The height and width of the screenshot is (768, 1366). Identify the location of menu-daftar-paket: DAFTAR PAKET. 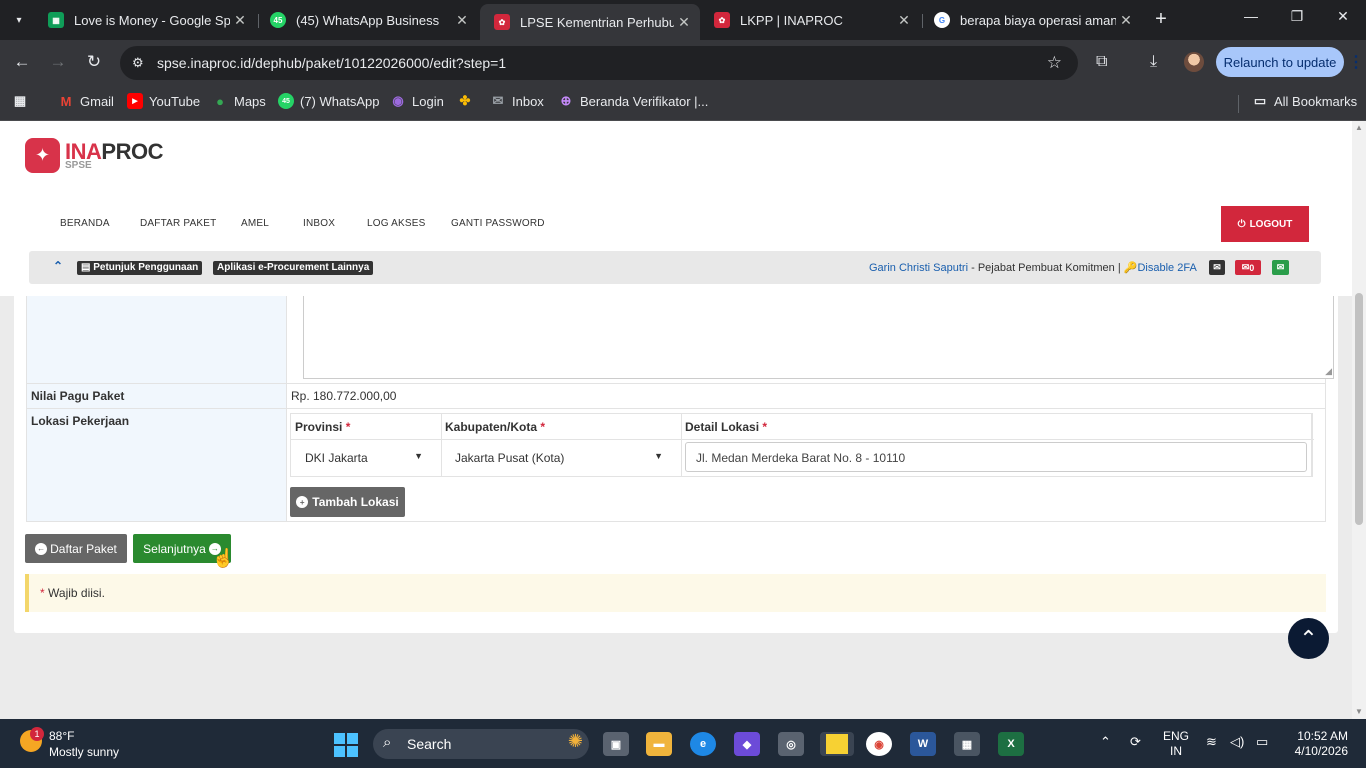
(178, 223).